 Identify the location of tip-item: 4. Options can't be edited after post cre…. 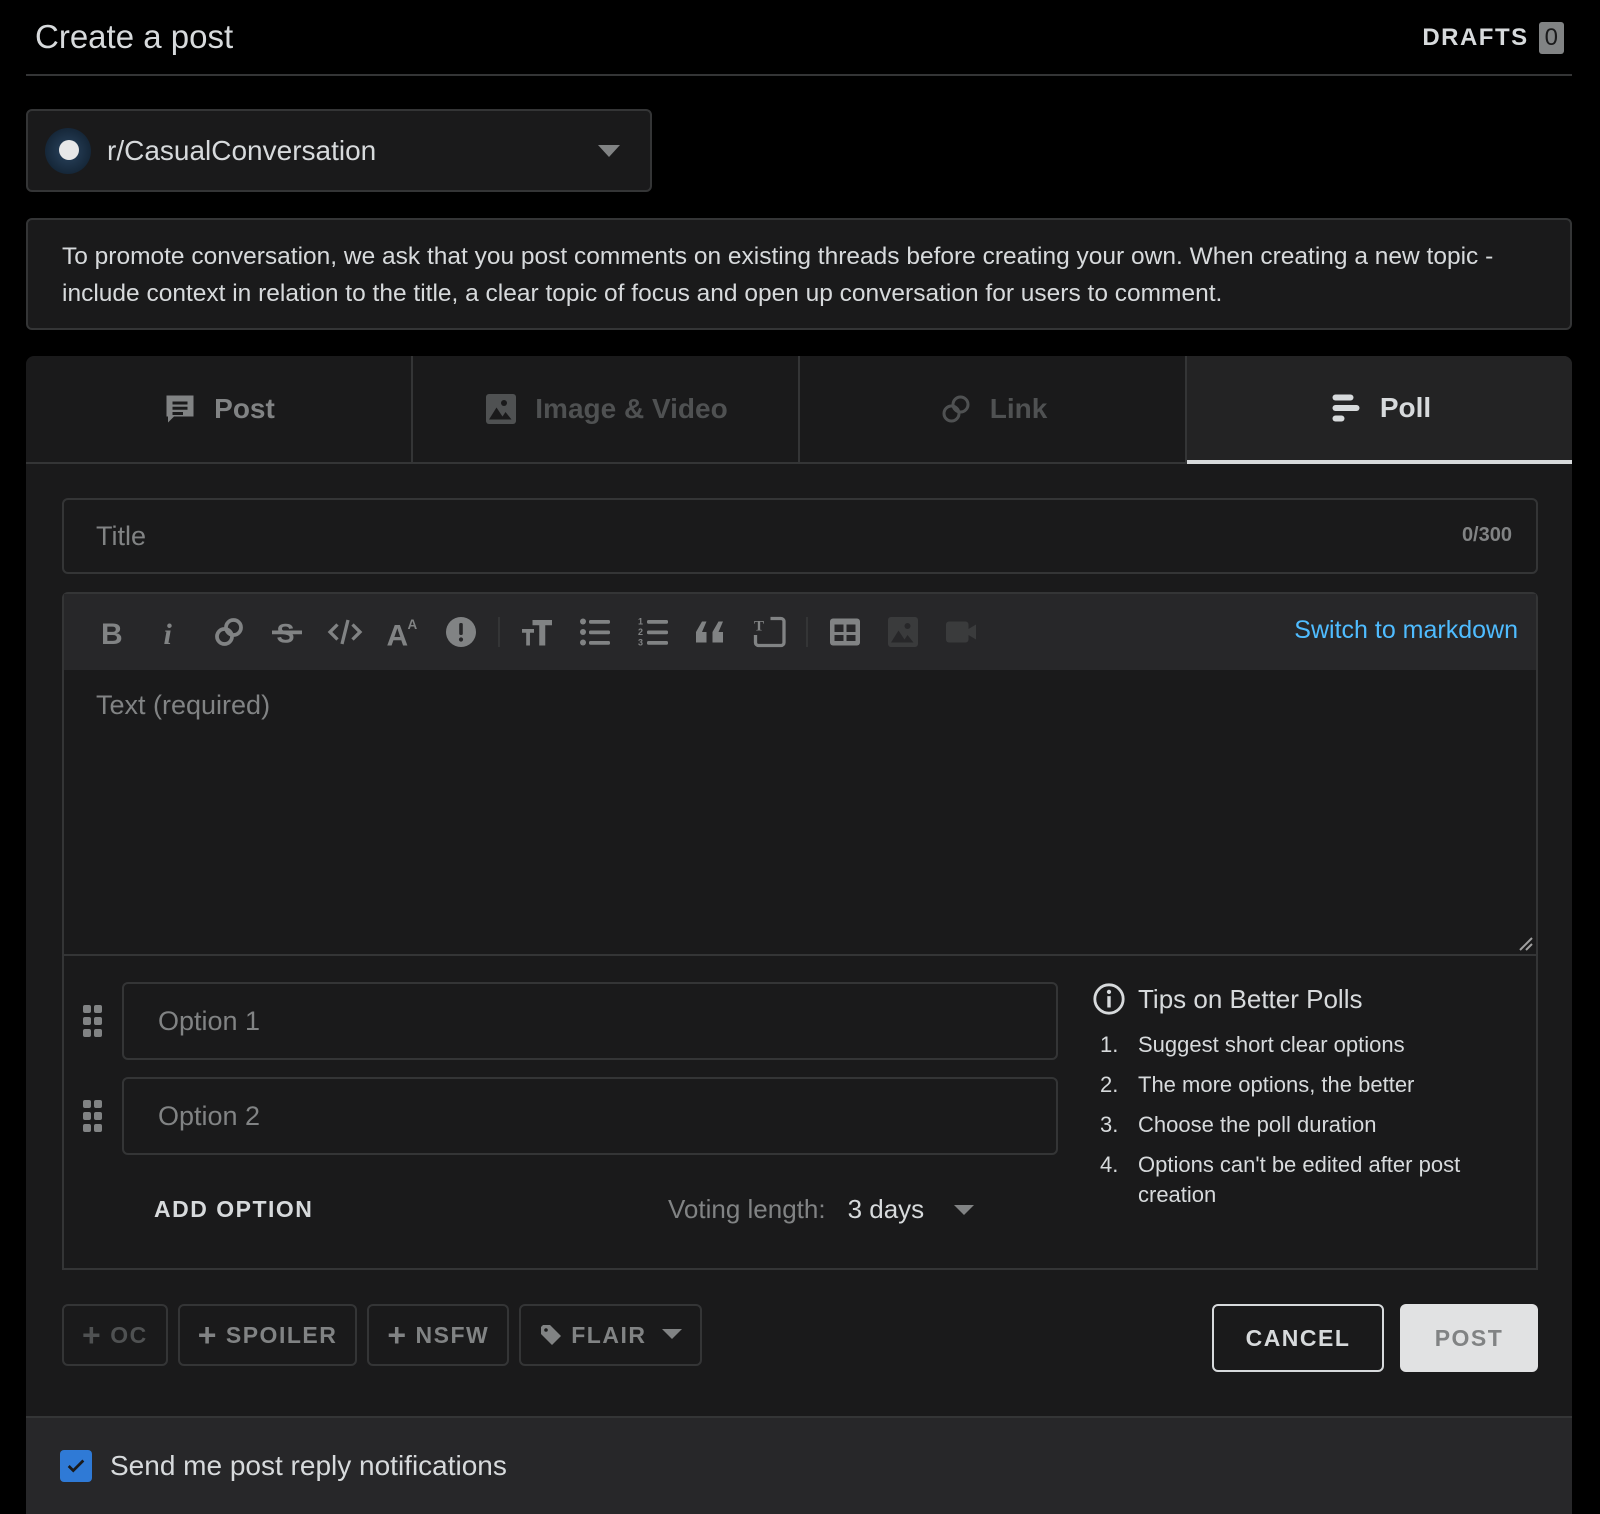
(1307, 1180).